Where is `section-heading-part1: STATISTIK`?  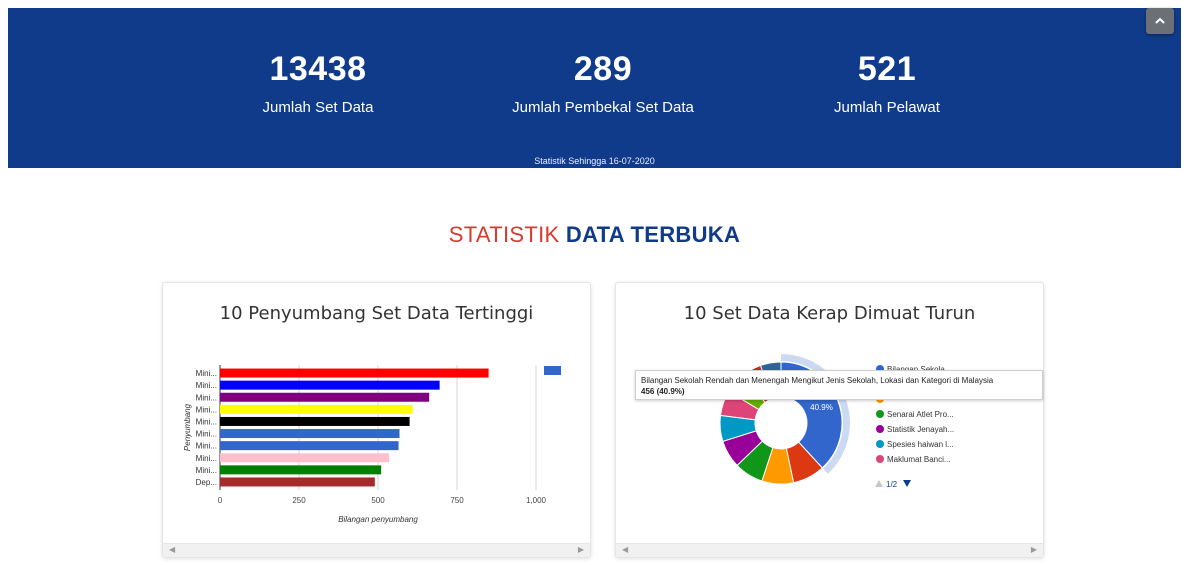
section-heading-part1: STATISTIK is located at coordinates (504, 234).